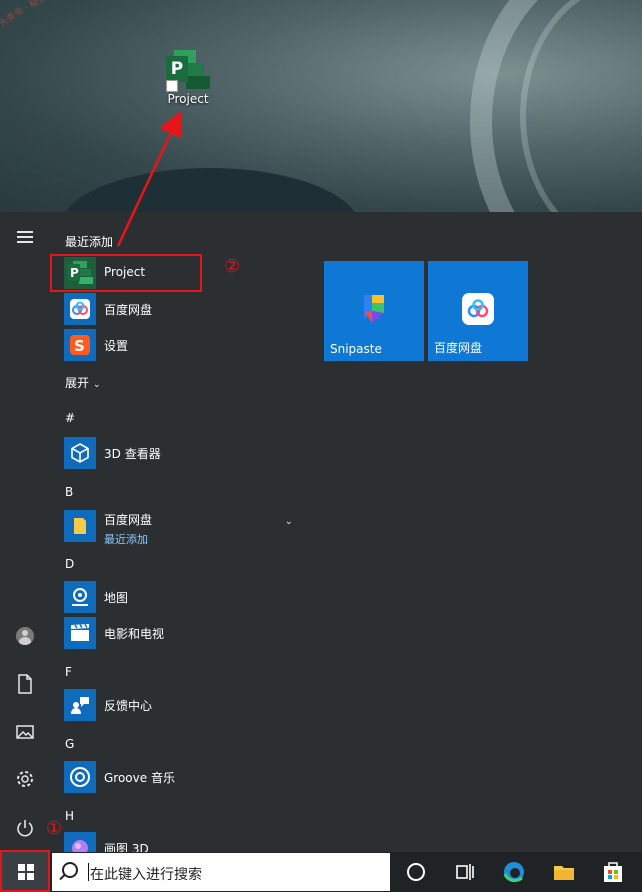 Image resolution: width=642 pixels, height=892 pixels. Describe the element at coordinates (25, 779) in the screenshot. I see `settings-gear-icon` at that location.